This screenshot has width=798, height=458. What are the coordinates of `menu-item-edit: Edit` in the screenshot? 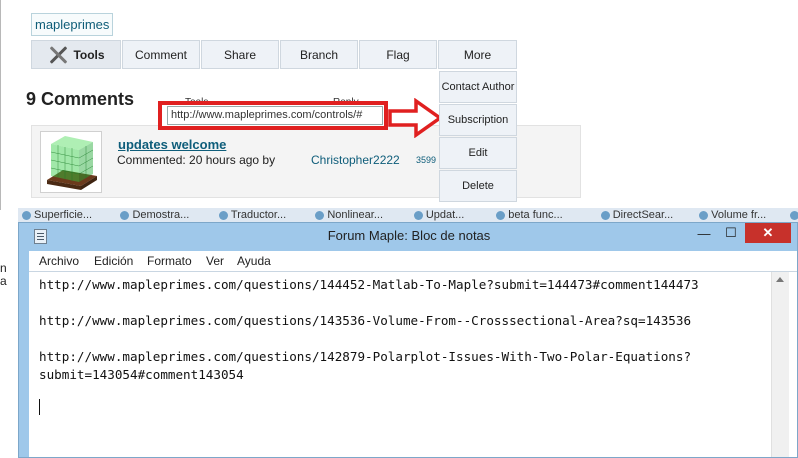 It's located at (478, 153).